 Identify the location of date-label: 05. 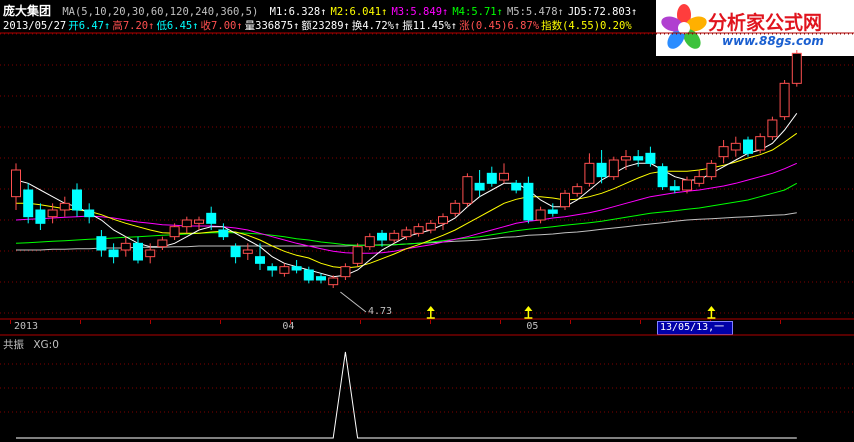
(532, 326).